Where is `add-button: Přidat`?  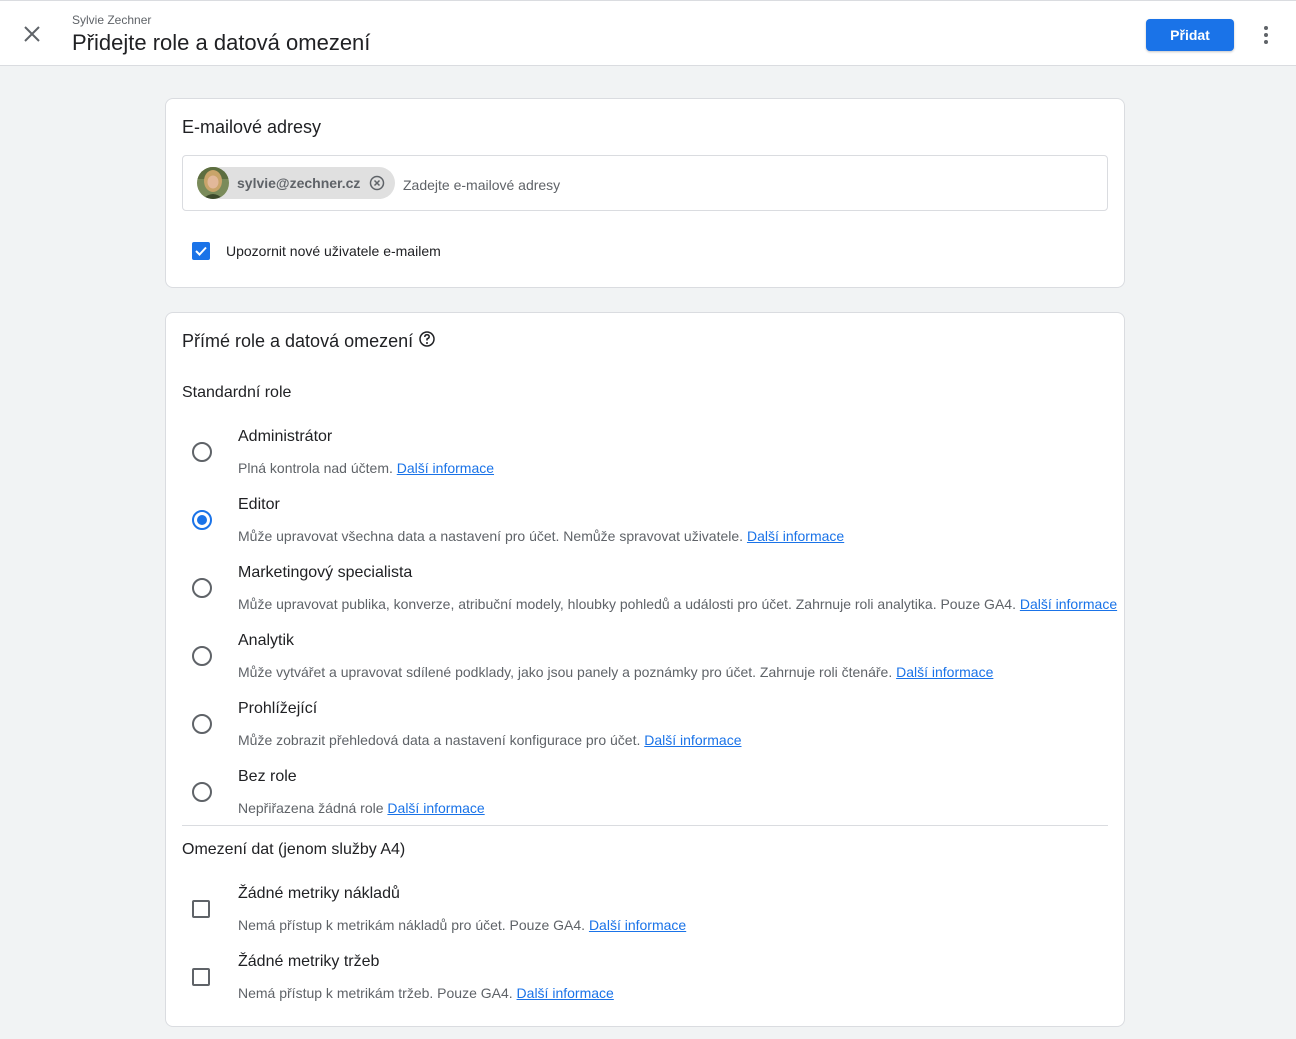
add-button: Přidat is located at coordinates (1190, 35).